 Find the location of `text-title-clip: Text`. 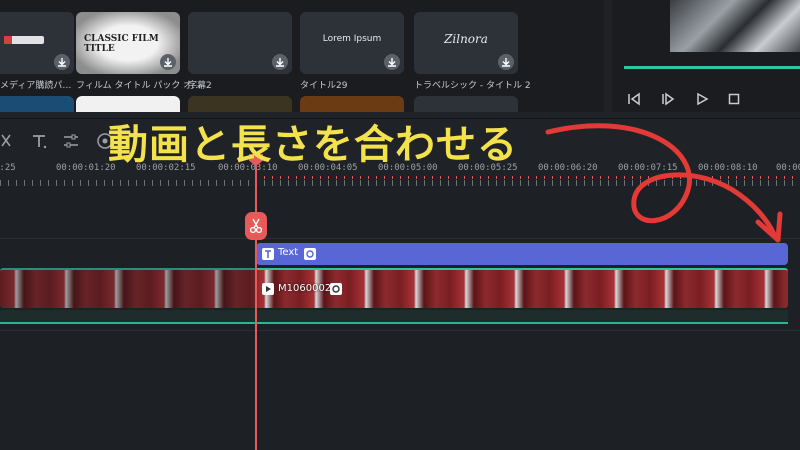

text-title-clip: Text is located at coordinates (522, 254).